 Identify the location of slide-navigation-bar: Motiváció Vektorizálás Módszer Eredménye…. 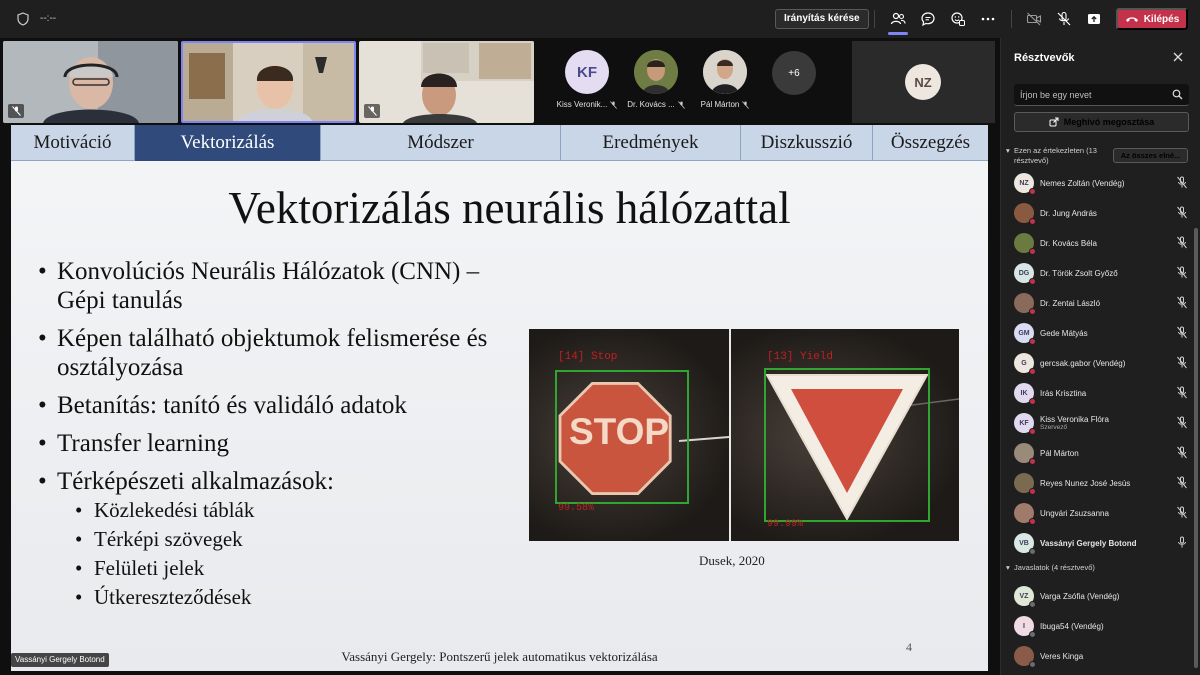
(499, 143).